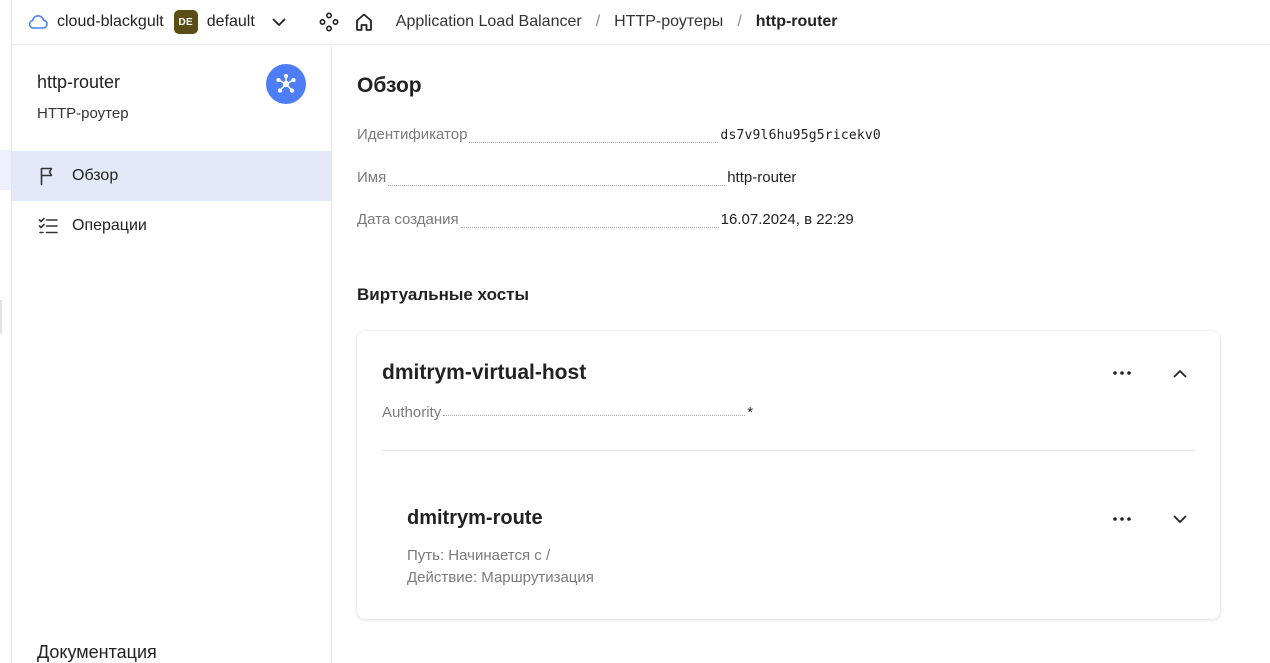 The height and width of the screenshot is (663, 1270). I want to click on property-row-created: Дата создания 16.07.2024, в 22:29, so click(647, 222).